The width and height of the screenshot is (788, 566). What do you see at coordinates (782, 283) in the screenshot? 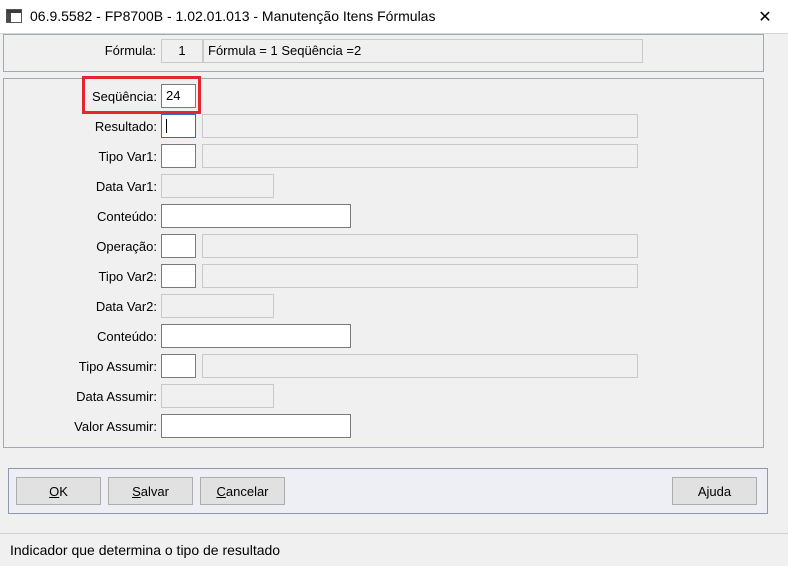
I see `right-edge-strip` at bounding box center [782, 283].